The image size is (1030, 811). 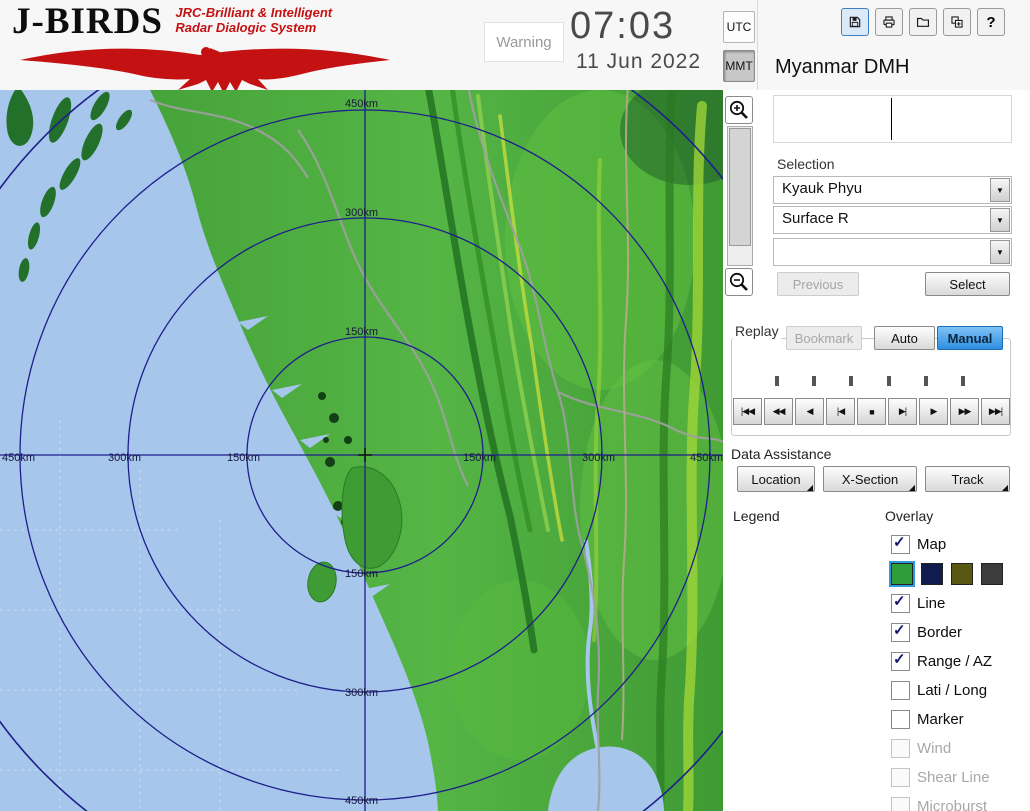 I want to click on help-button: ?, so click(x=991, y=22).